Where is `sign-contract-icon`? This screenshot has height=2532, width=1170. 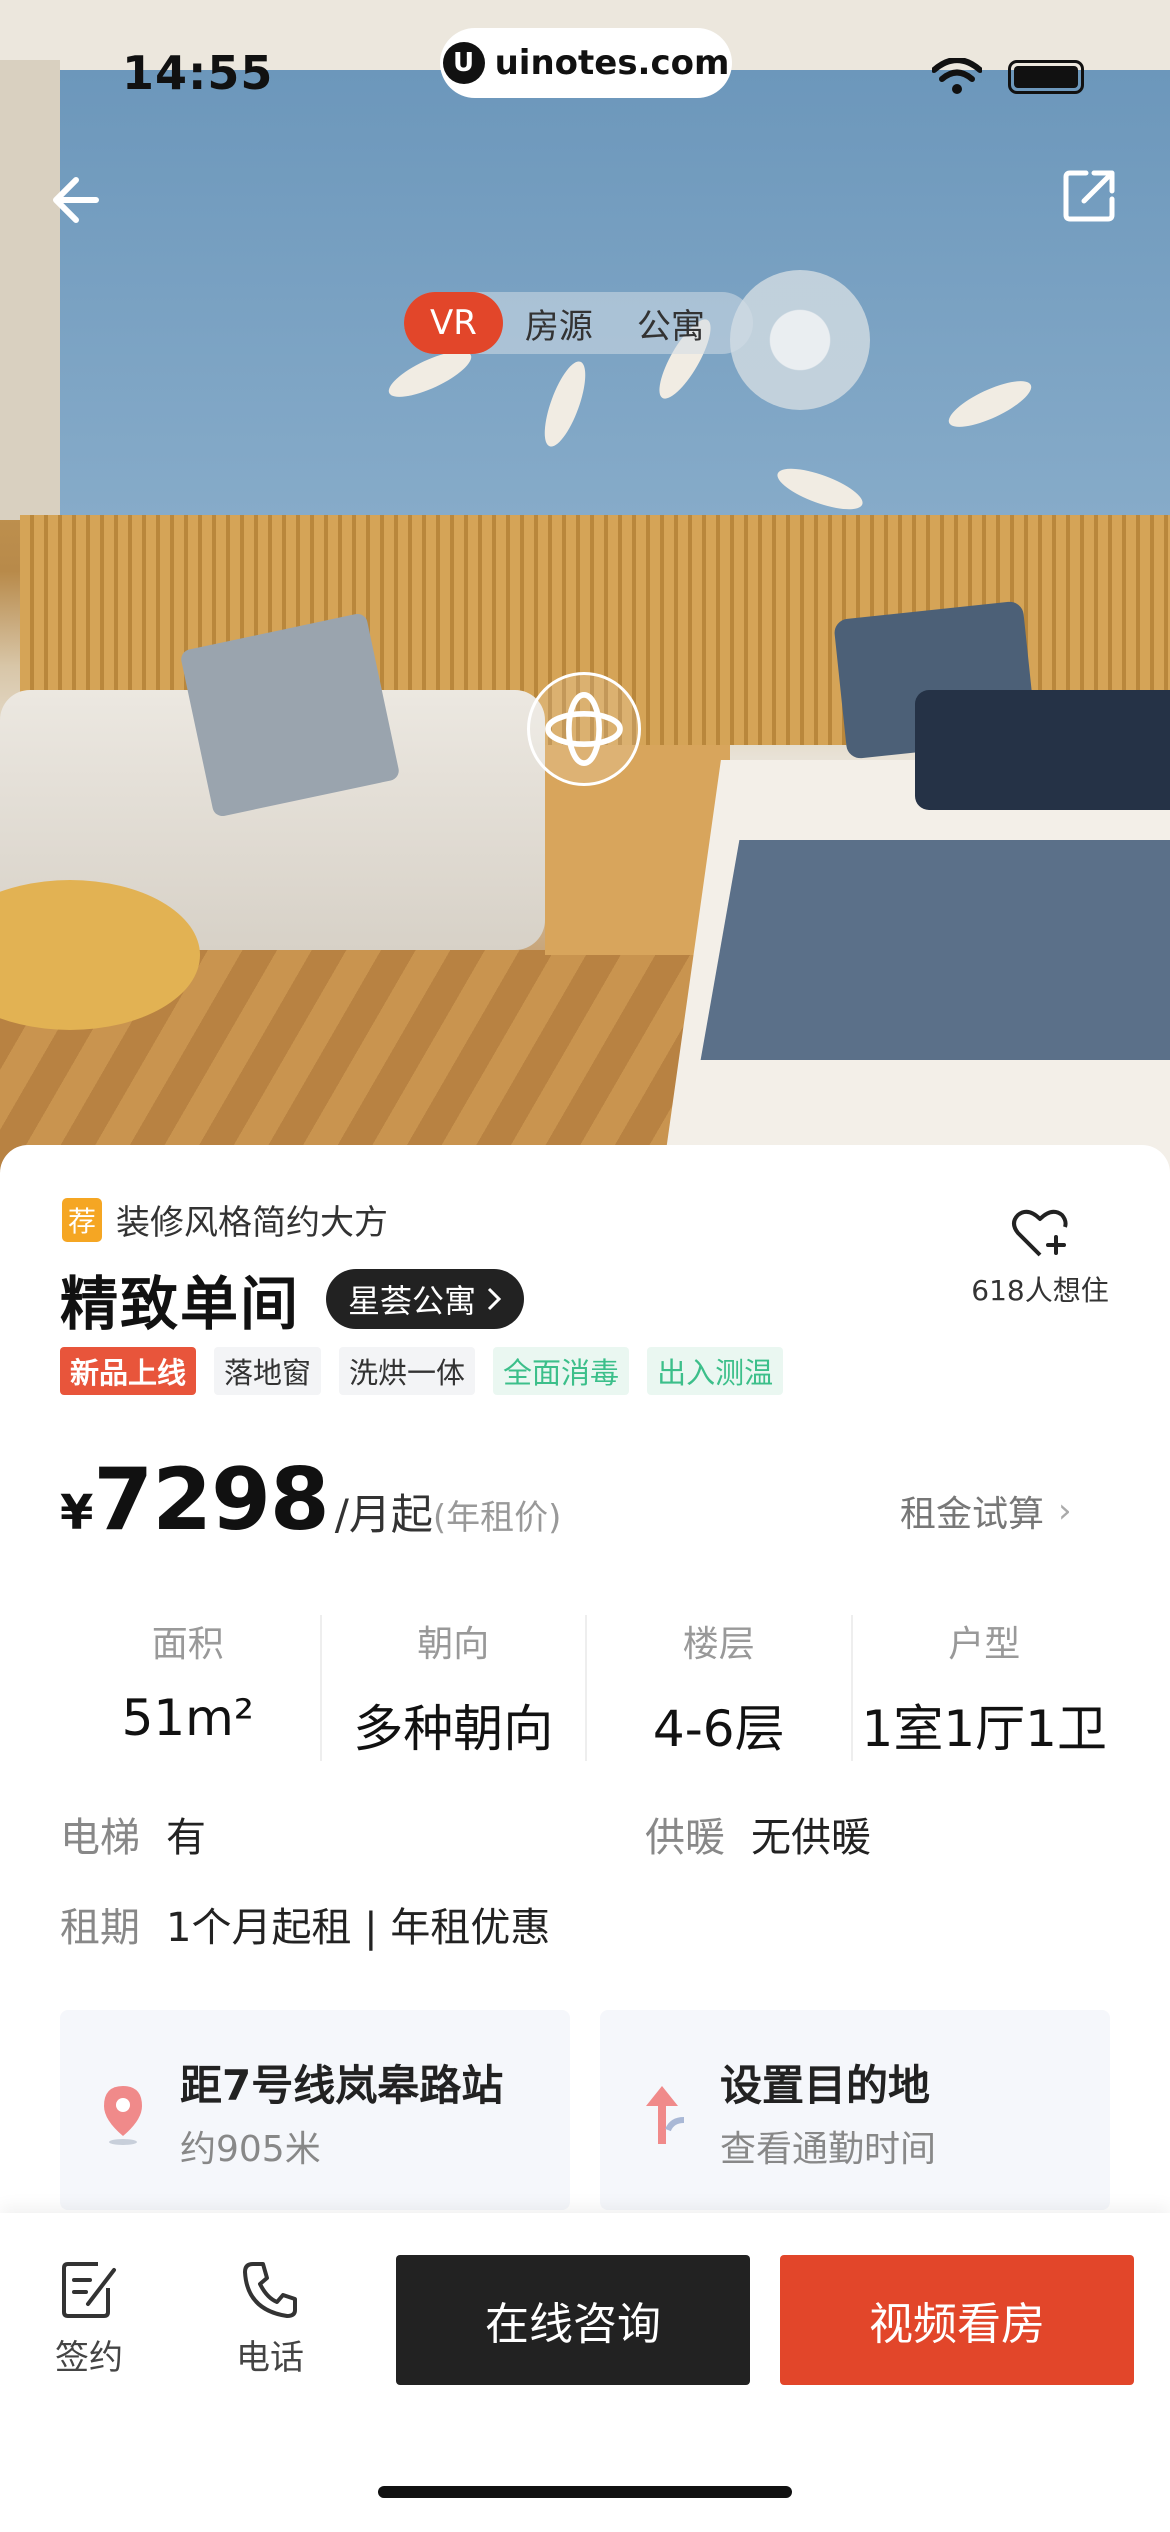 sign-contract-icon is located at coordinates (89, 2290).